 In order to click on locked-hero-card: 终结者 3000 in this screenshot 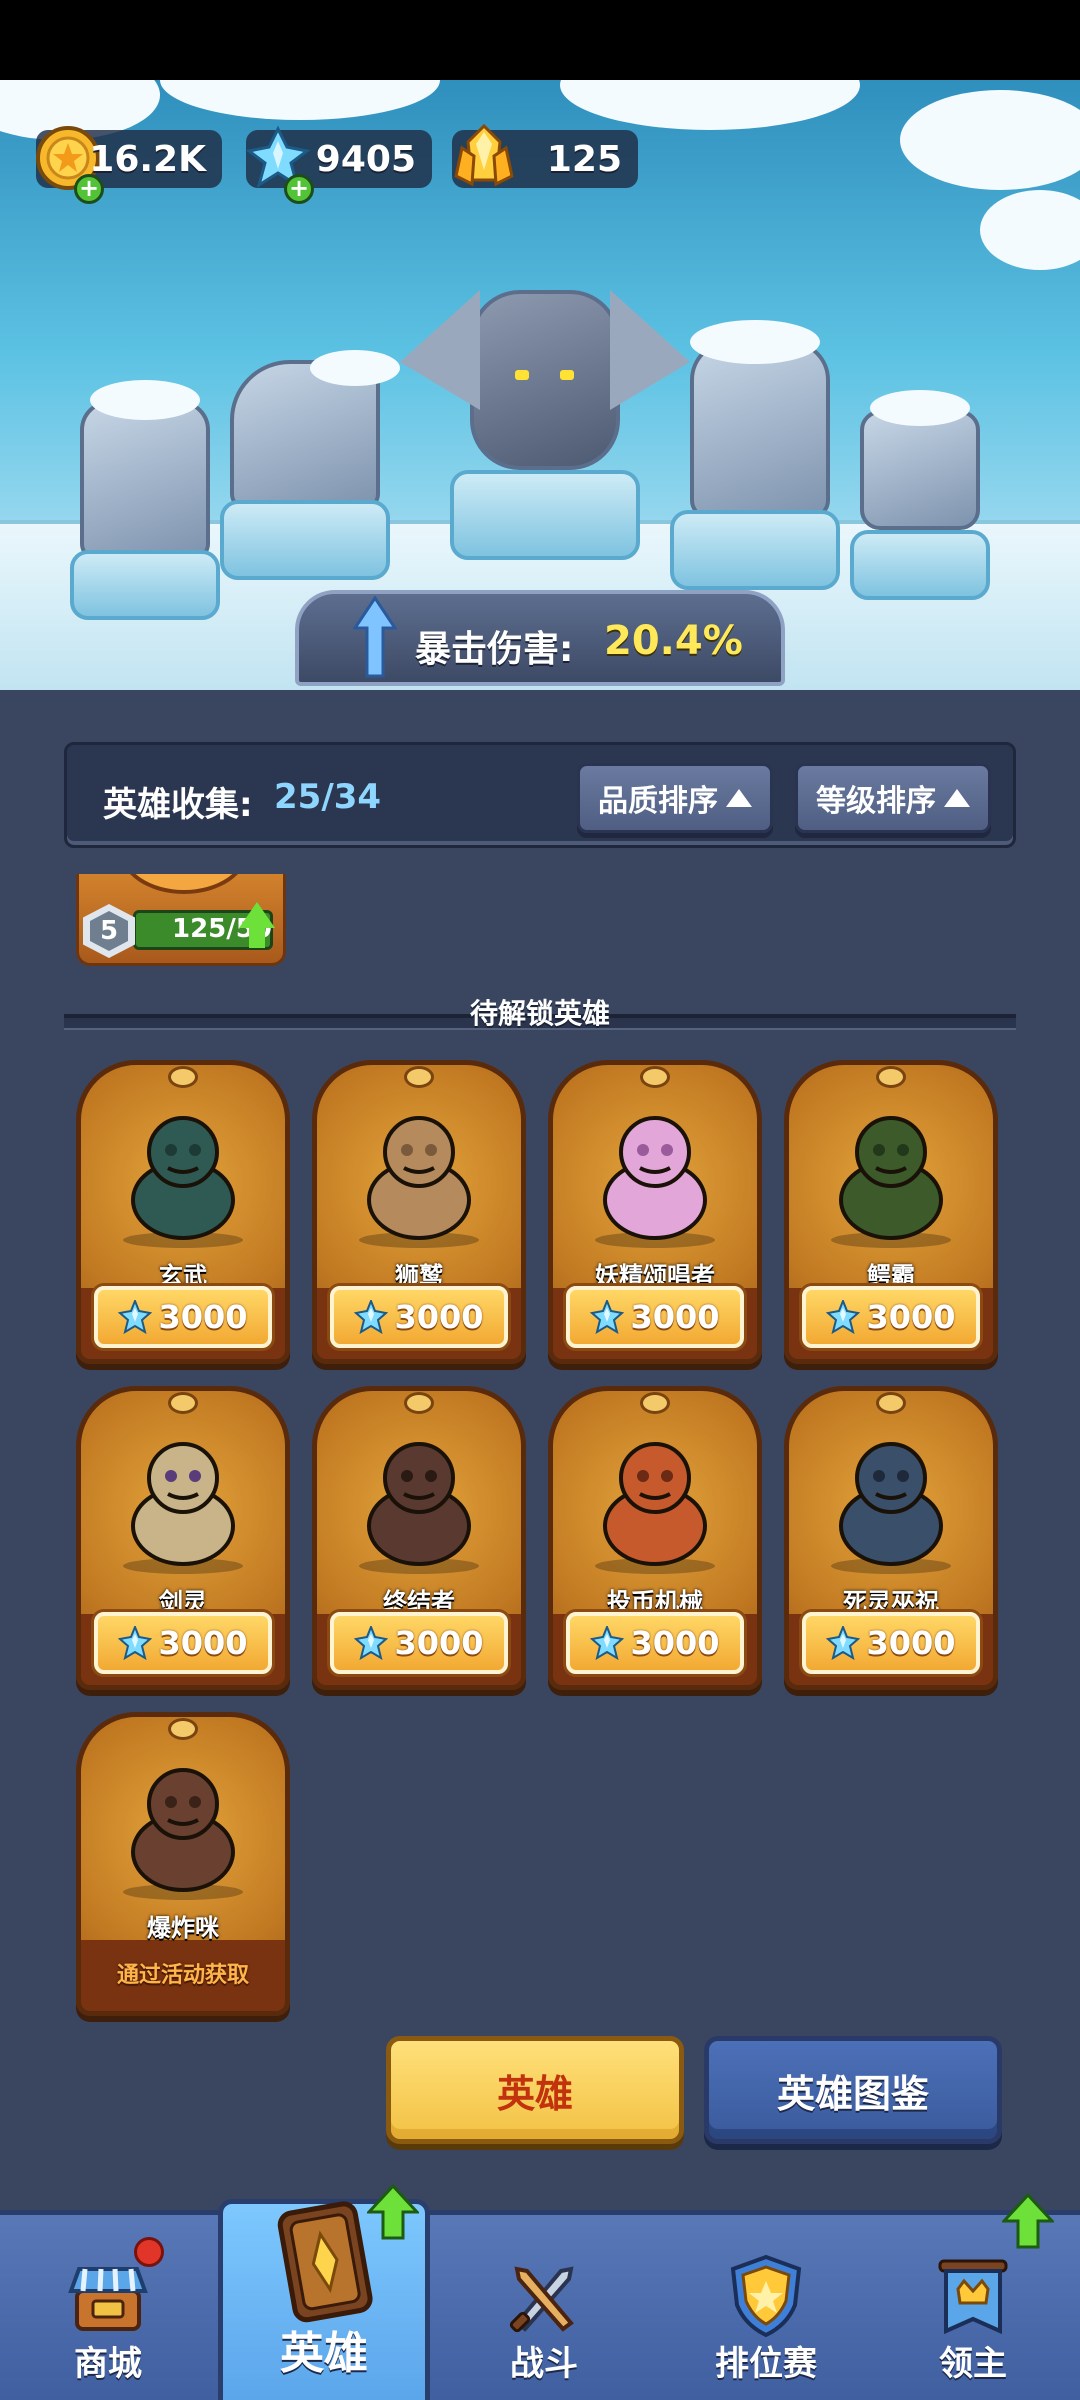, I will do `click(419, 1538)`.